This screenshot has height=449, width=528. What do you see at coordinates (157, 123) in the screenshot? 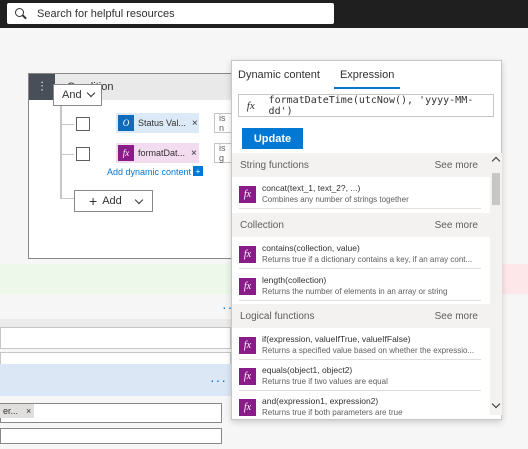
I see `dynamic-token: O Status Val... ×` at bounding box center [157, 123].